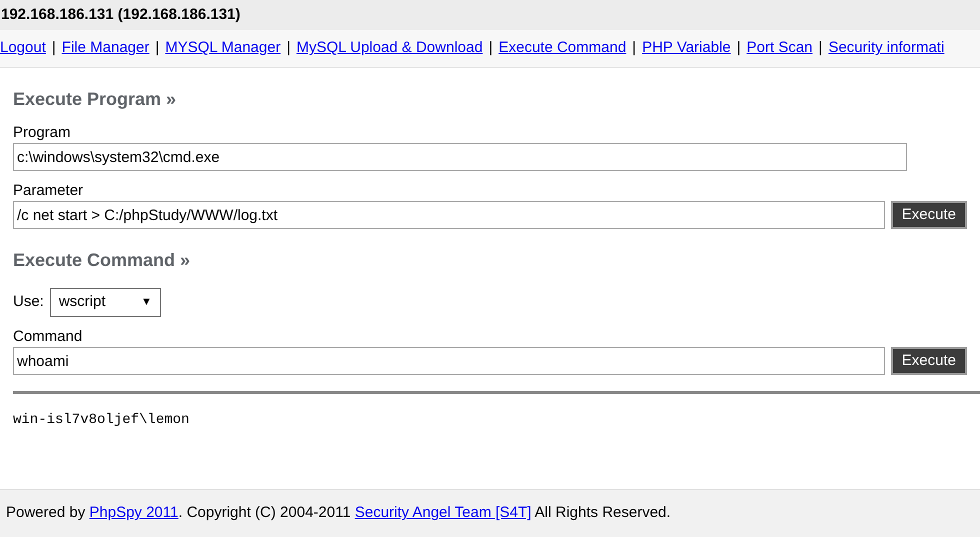 The width and height of the screenshot is (980, 537). What do you see at coordinates (95, 99) in the screenshot?
I see `section-heading: Execute Program »` at bounding box center [95, 99].